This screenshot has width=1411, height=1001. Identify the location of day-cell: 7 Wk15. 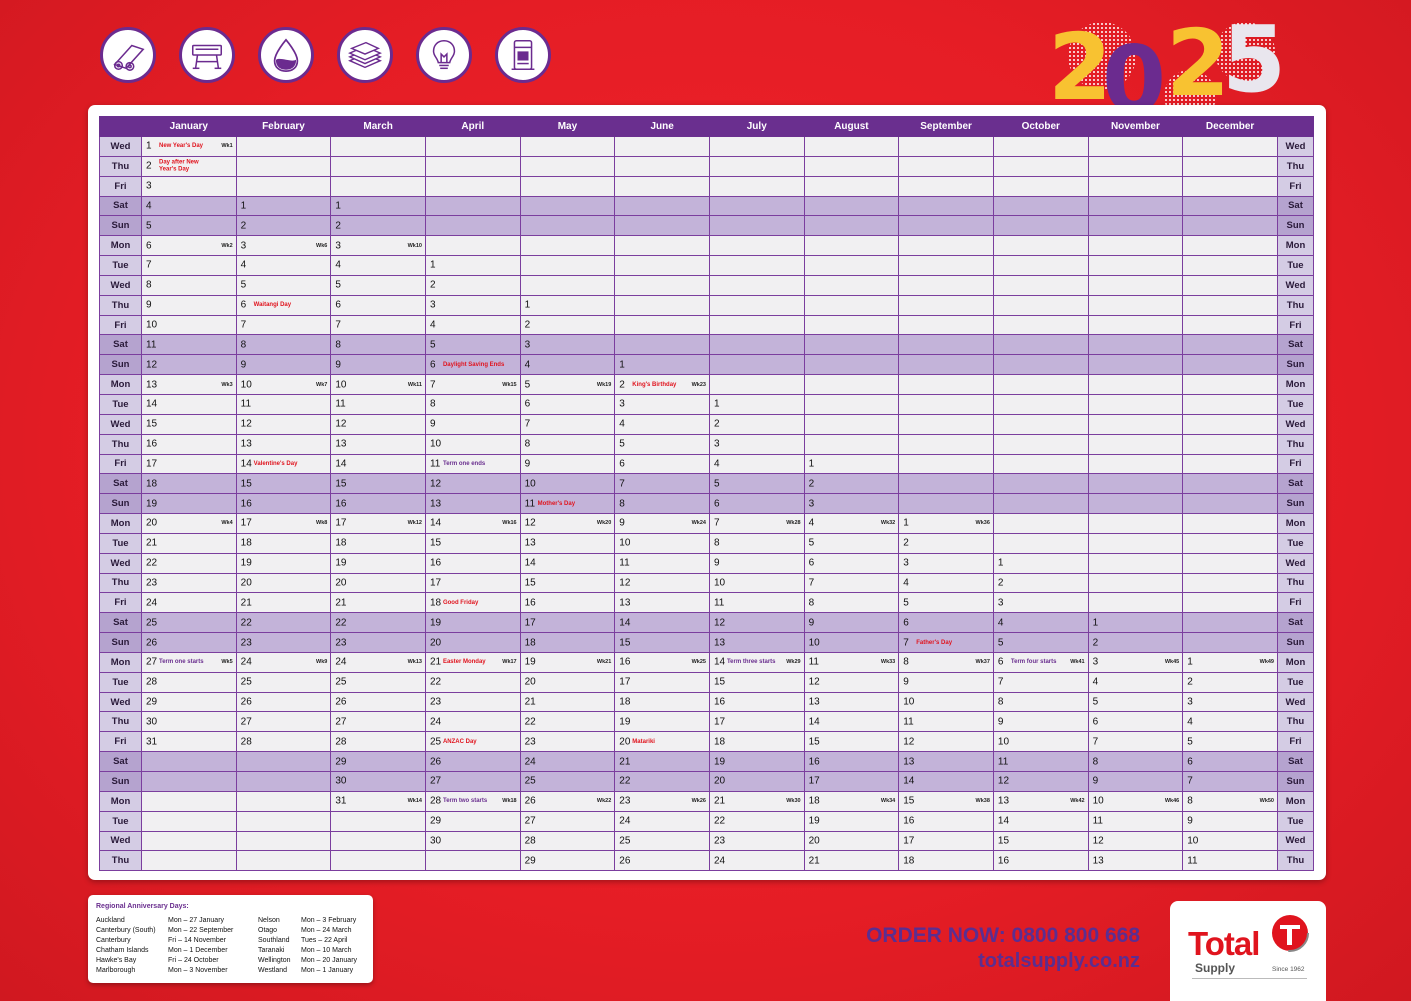
(472, 384).